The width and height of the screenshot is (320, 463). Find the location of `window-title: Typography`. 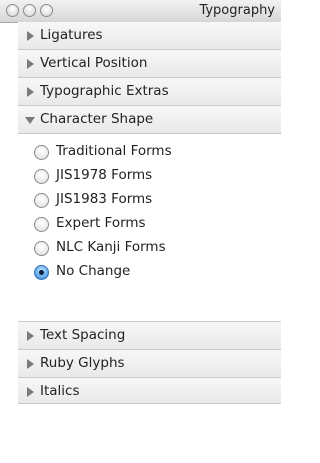

window-title: Typography is located at coordinates (237, 10).